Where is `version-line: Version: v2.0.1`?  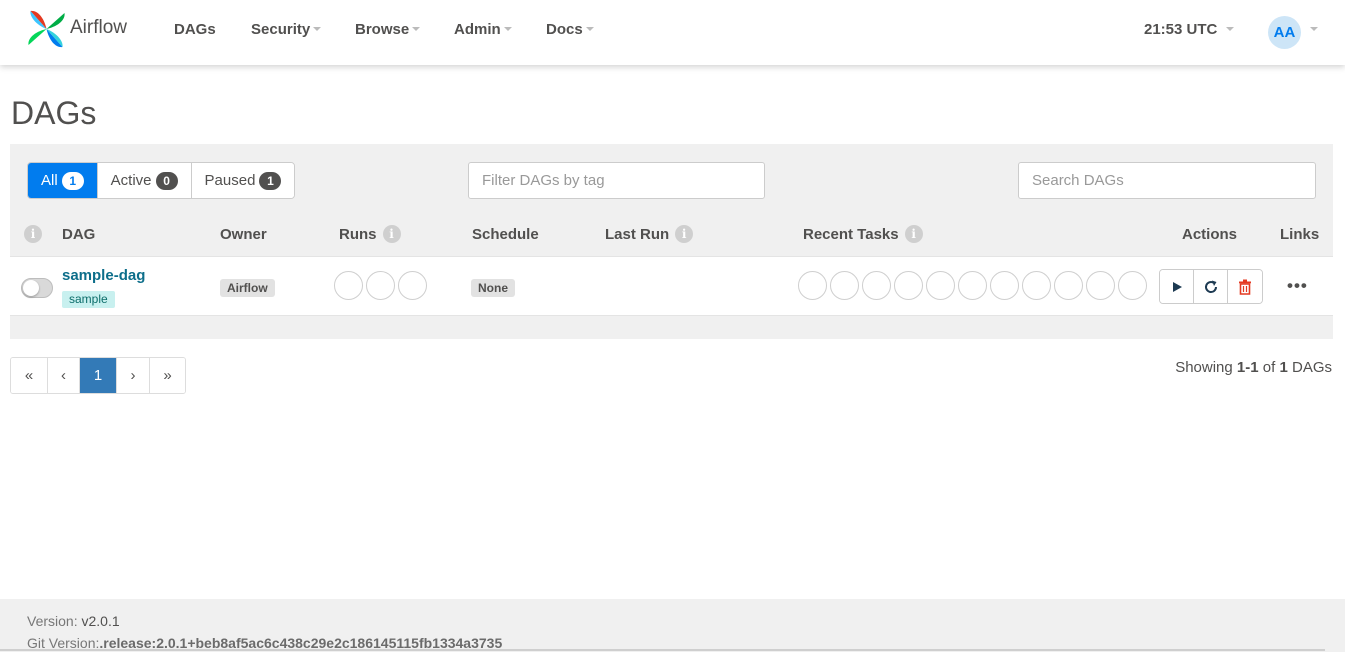 version-line: Version: v2.0.1 is located at coordinates (73, 621).